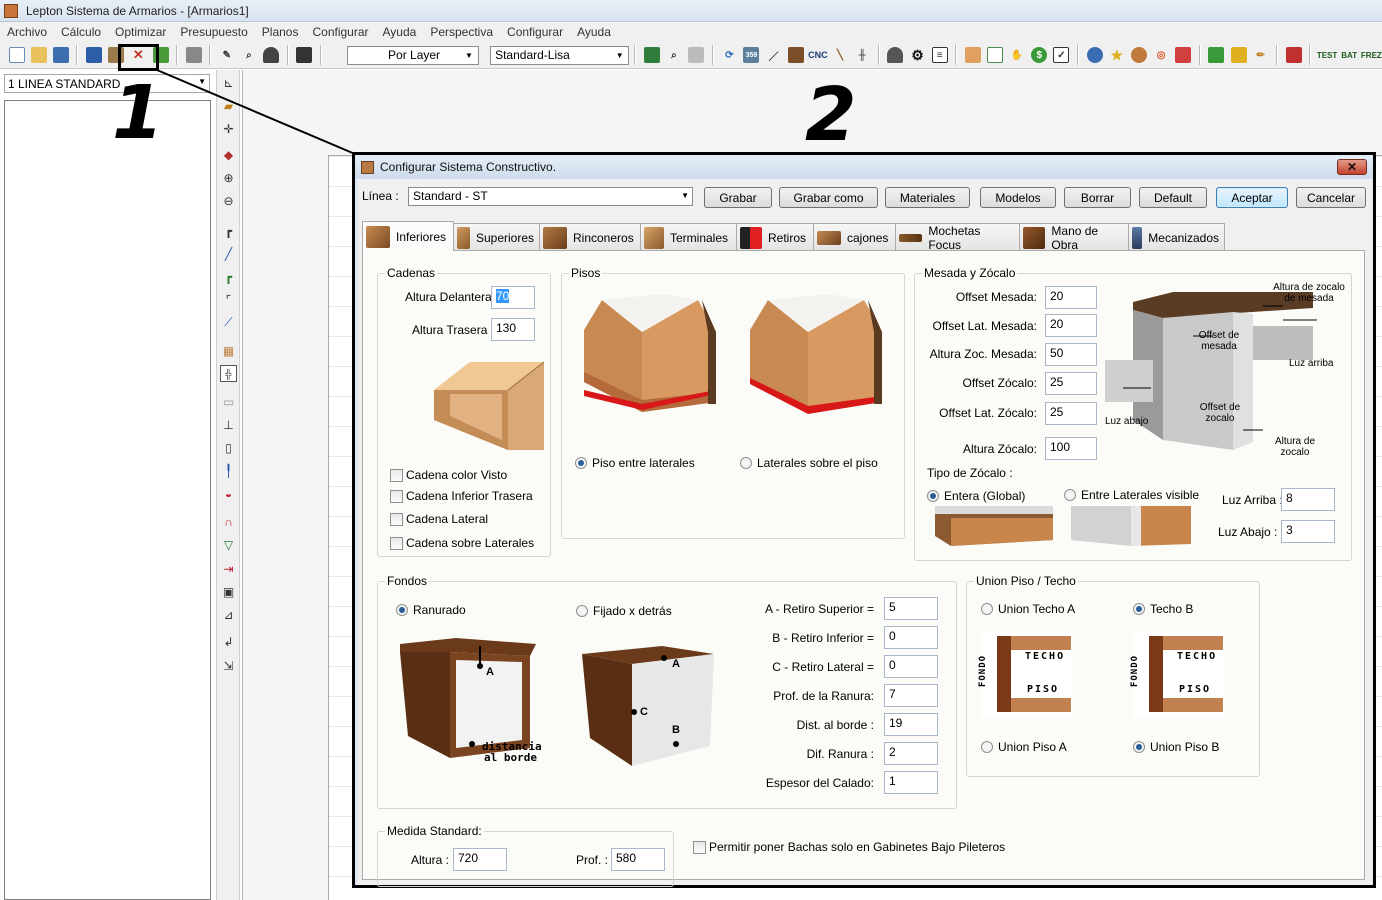  Describe the element at coordinates (431, 610) in the screenshot. I see `fondo-ranurado-radio: Ranurado` at that location.